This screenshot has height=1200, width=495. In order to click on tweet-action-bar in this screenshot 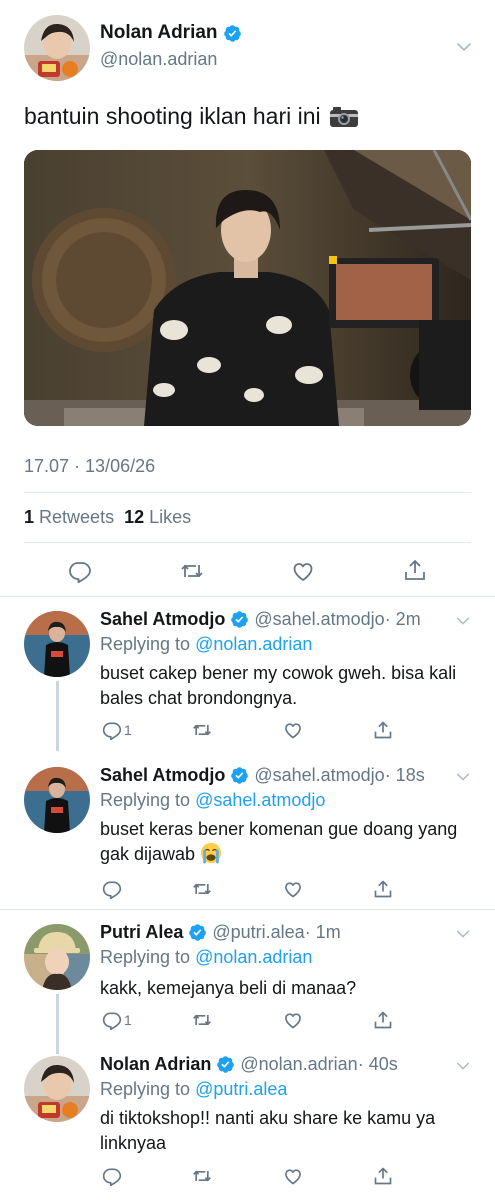, I will do `click(247, 571)`.